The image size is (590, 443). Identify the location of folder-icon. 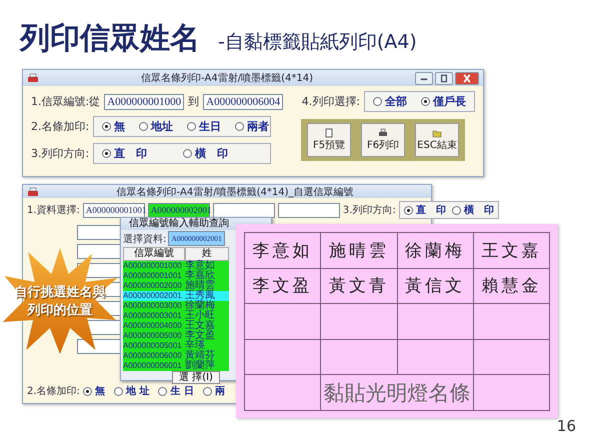
(437, 133).